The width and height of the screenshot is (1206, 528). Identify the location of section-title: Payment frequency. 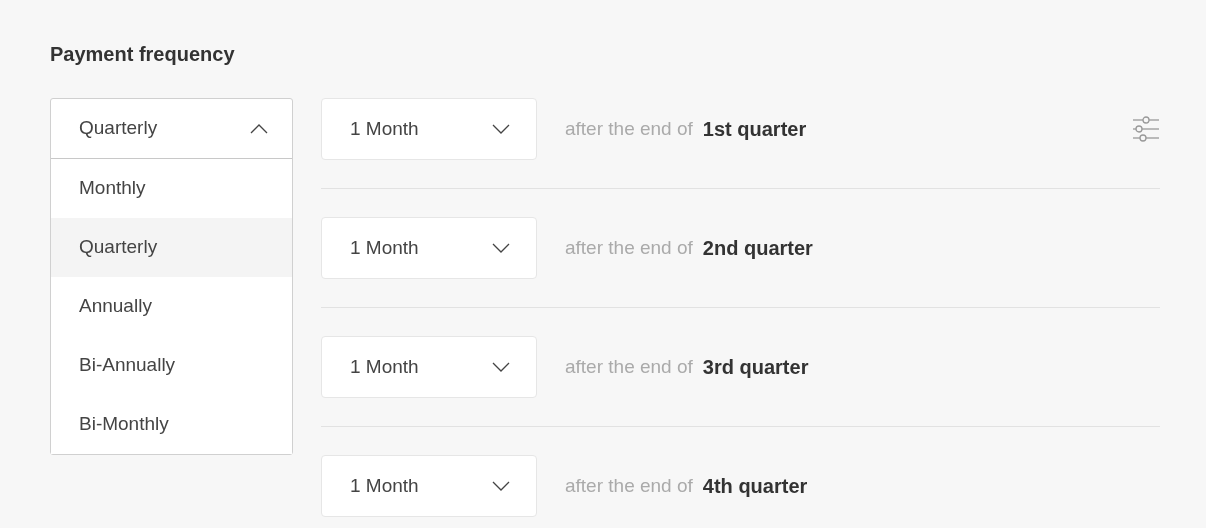
(143, 54).